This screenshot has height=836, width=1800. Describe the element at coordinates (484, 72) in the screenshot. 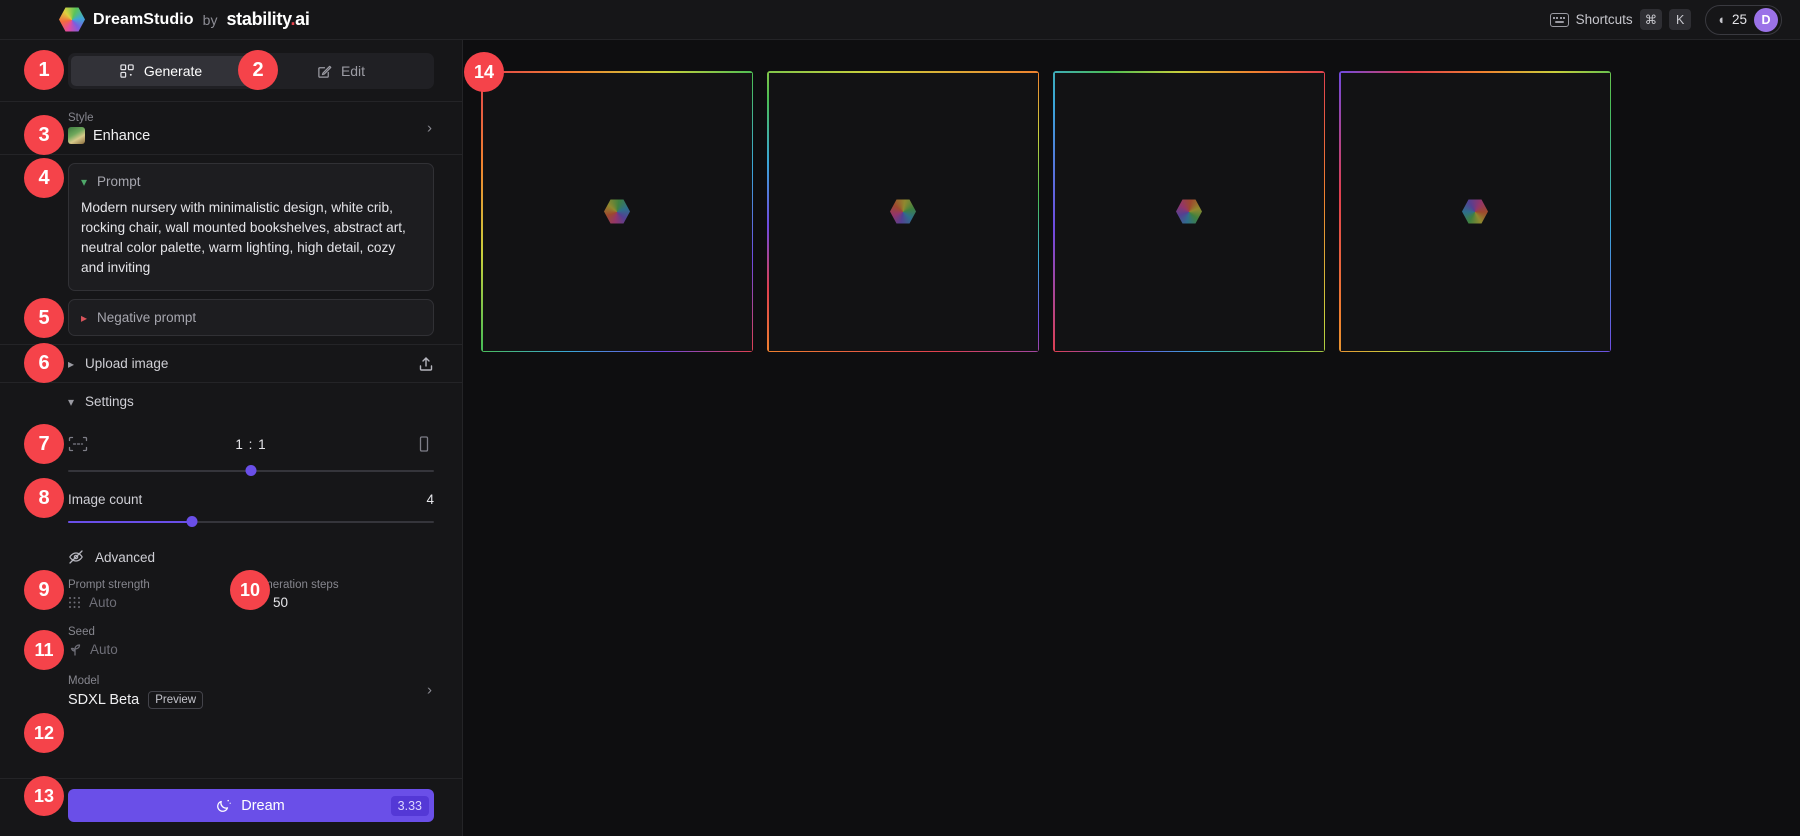

I see `annotation-badge-14: 14` at that location.